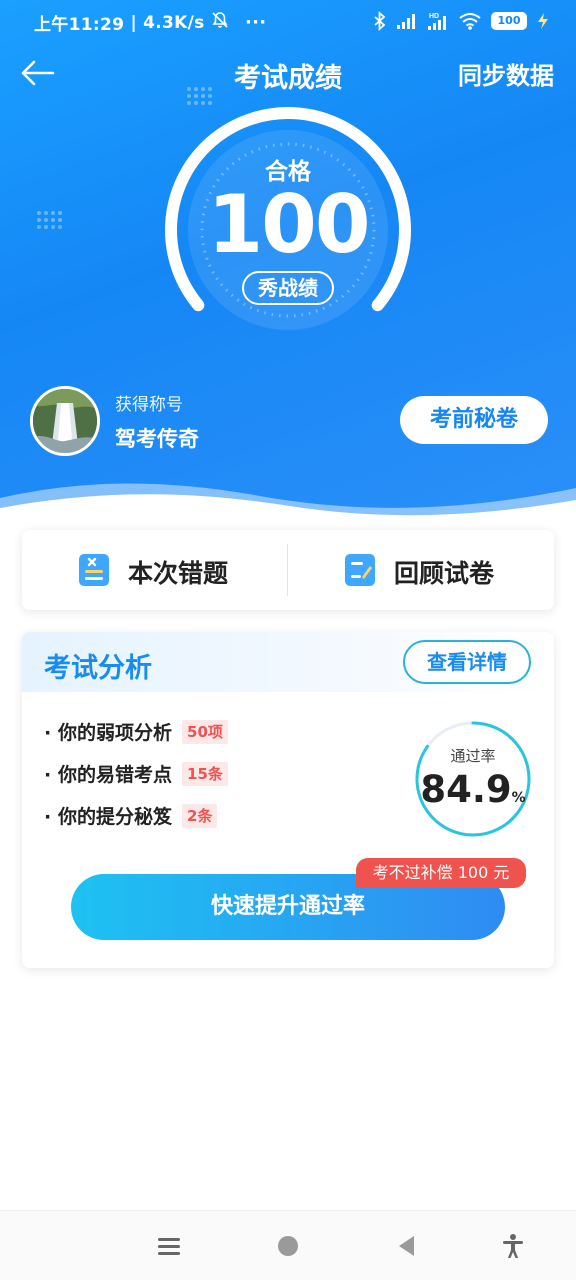  I want to click on wrong-questions-icon, so click(94, 570).